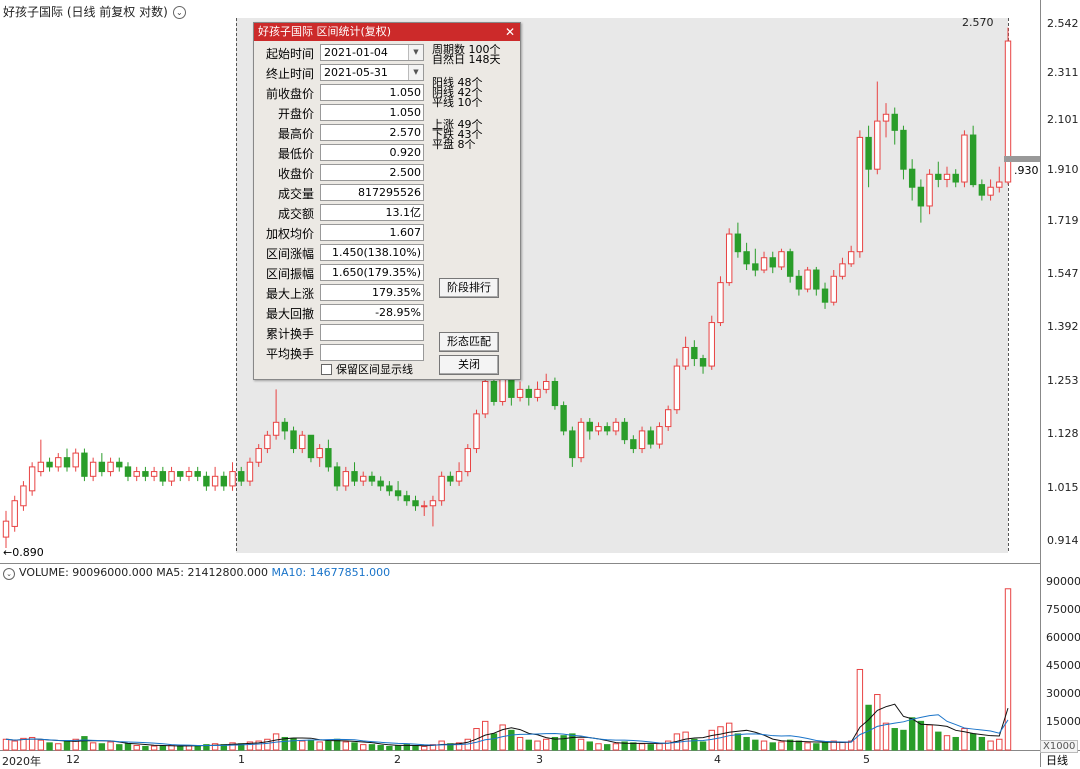 The height and width of the screenshot is (769, 1080). What do you see at coordinates (295, 214) in the screenshot?
I see `field-label: 成交额` at bounding box center [295, 214].